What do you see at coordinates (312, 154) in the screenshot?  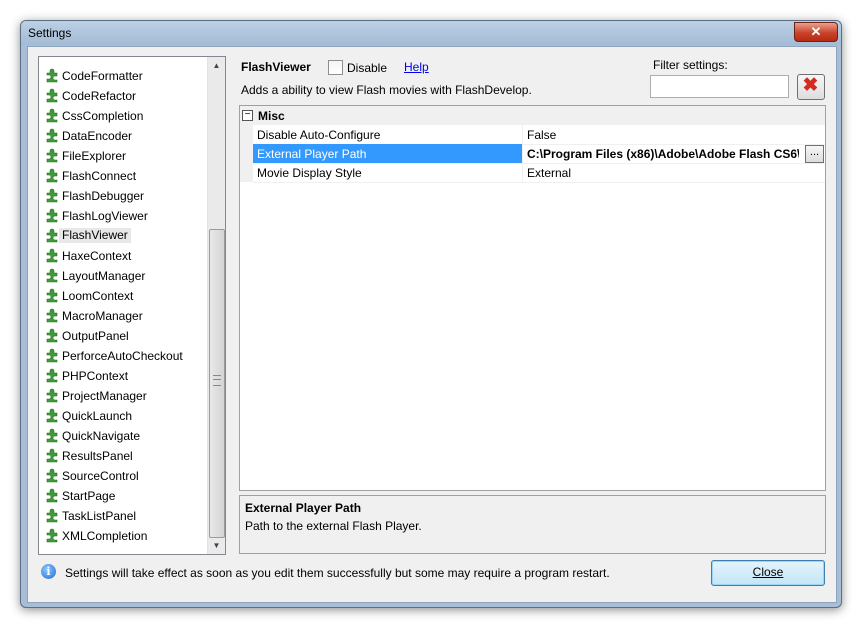 I see `property-name: External Player Path` at bounding box center [312, 154].